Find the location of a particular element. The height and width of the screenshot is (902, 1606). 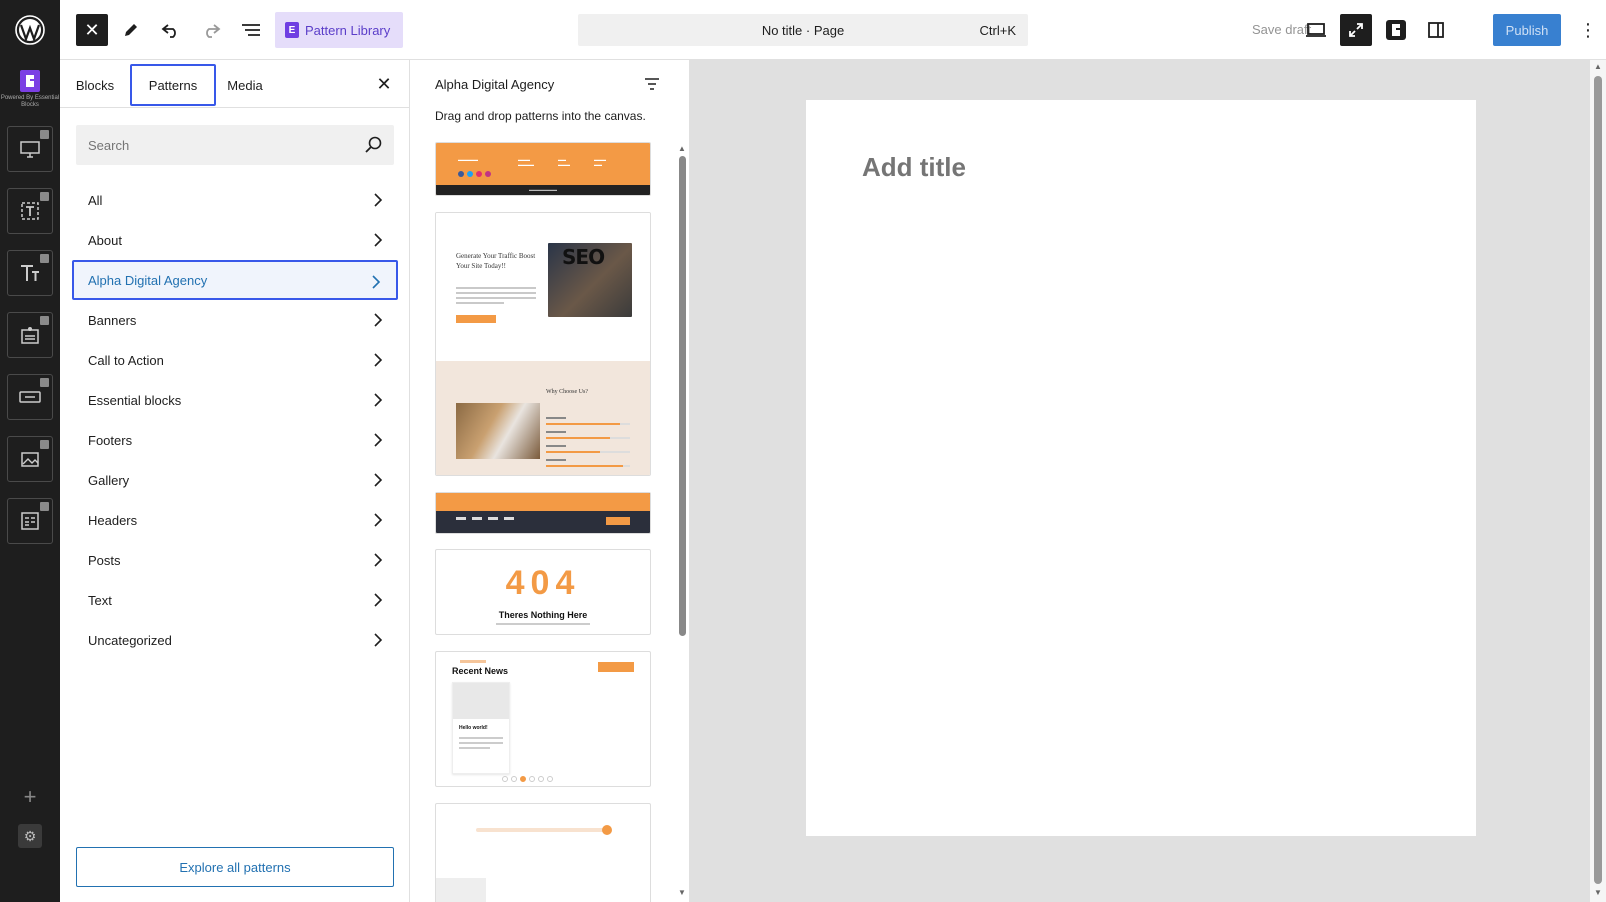

canvas-scroll-up-icon: ▲ is located at coordinates (1598, 66).